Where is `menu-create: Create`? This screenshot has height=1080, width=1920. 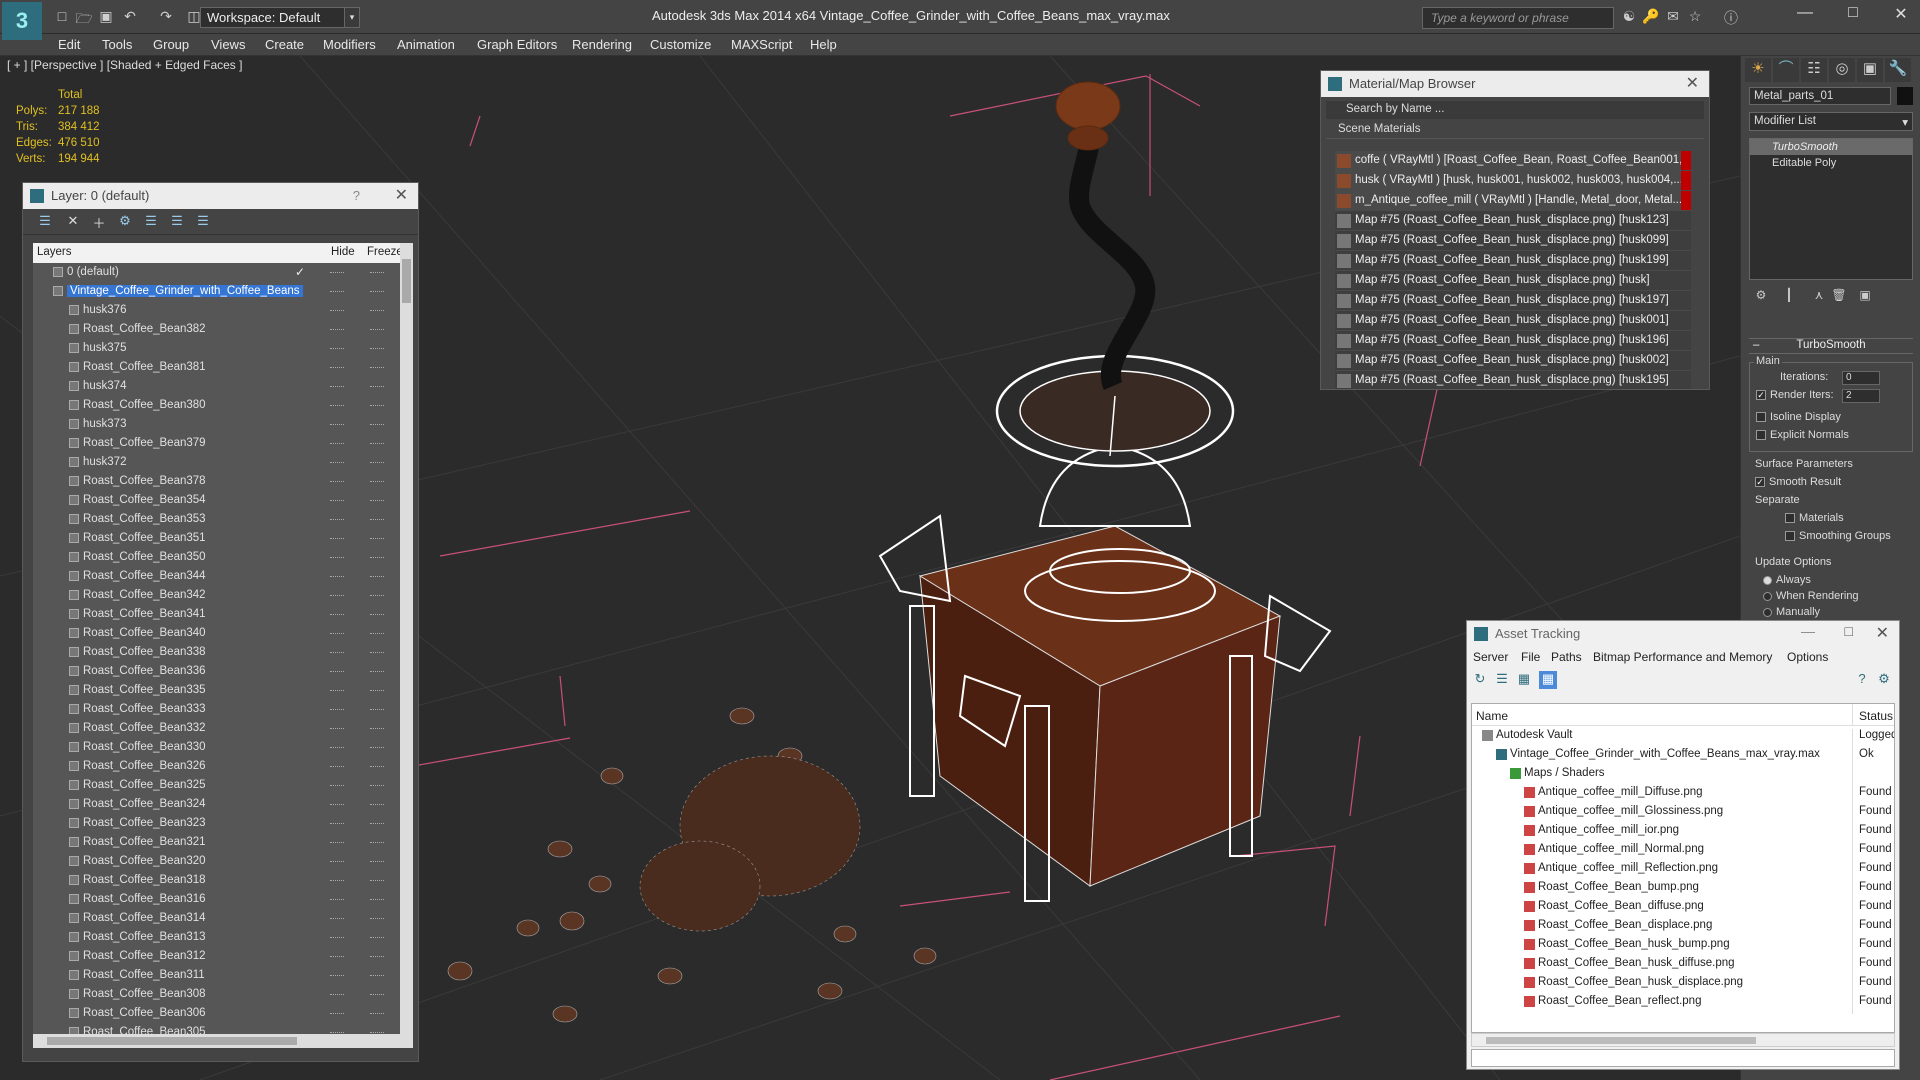
menu-create: Create is located at coordinates (284, 44).